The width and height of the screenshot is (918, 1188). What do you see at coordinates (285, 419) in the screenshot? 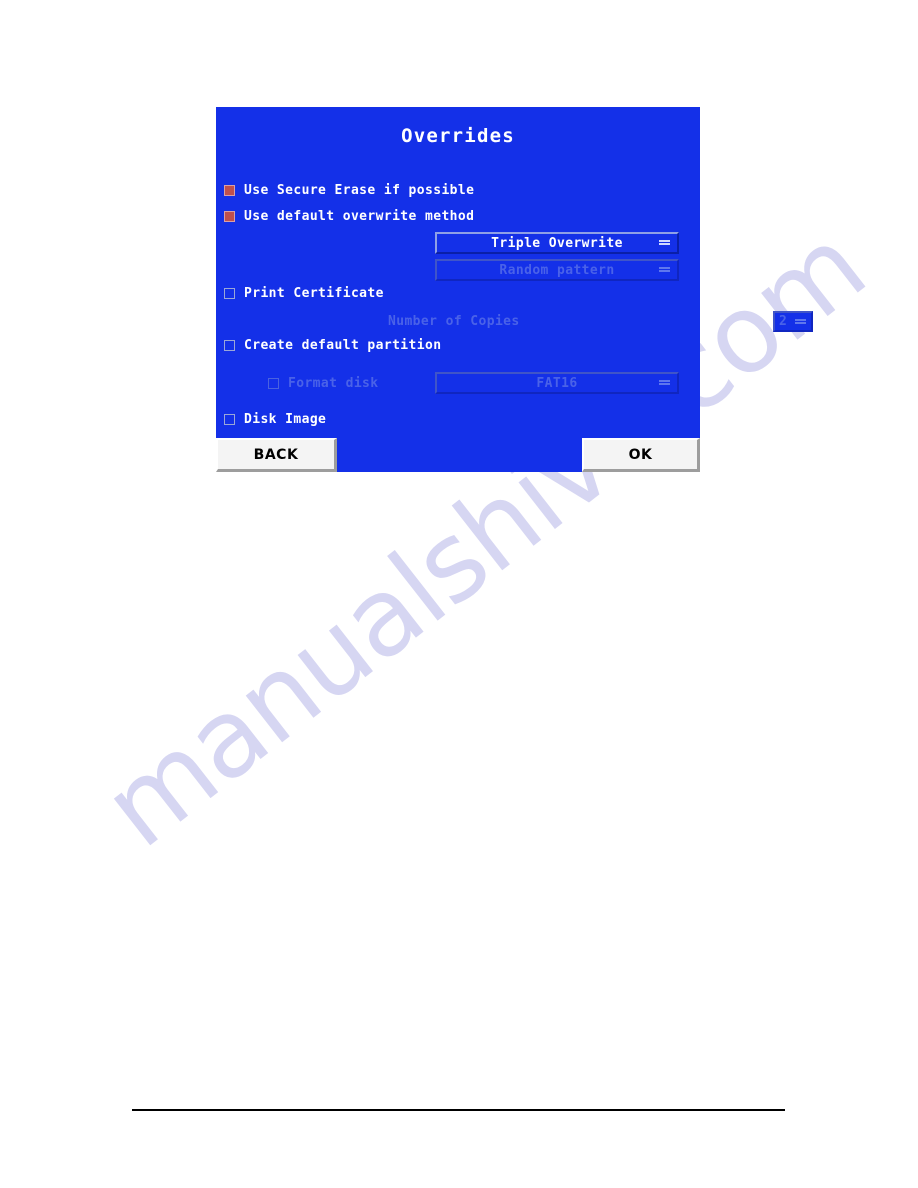
I see `label-disk-image: Disk Image` at bounding box center [285, 419].